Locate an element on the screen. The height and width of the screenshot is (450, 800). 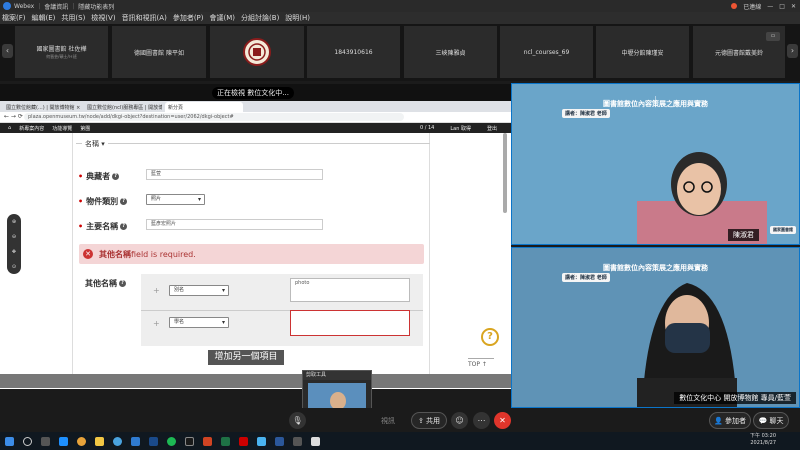
chrome-icon is located at coordinates (117, 441).